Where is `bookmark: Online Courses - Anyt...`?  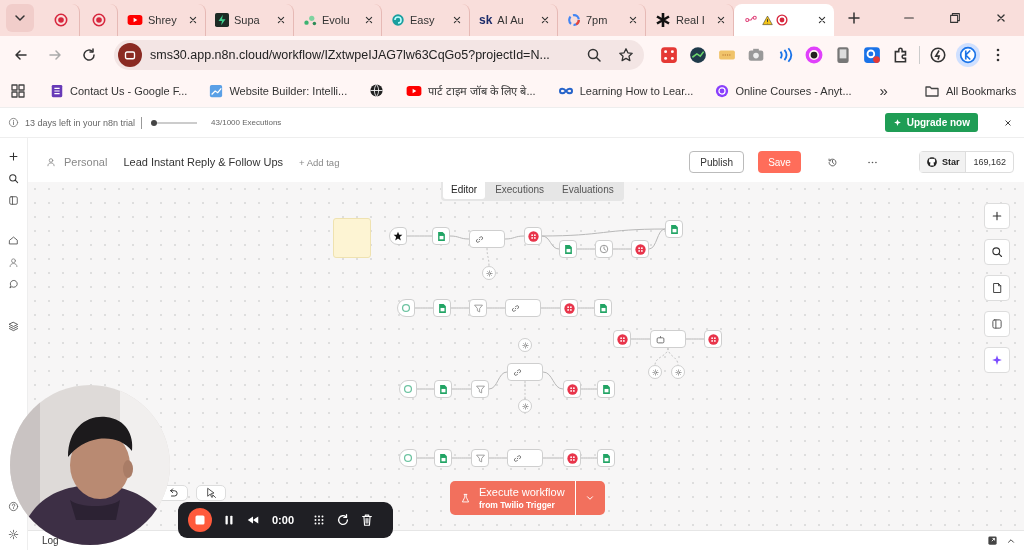
bookmark: Online Courses - Anyt... is located at coordinates (783, 90).